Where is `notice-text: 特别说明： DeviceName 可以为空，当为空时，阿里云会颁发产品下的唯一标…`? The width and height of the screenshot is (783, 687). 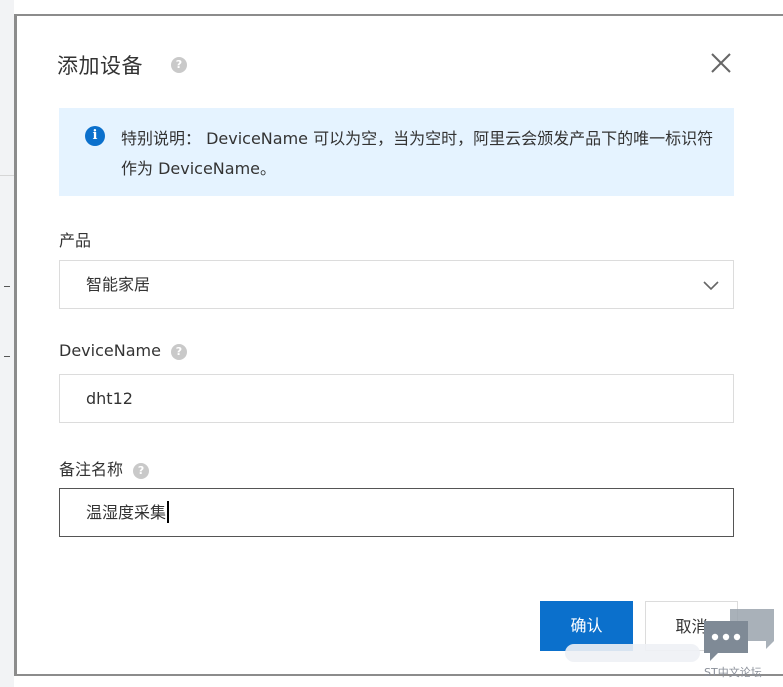 notice-text: 特别说明： DeviceName 可以为空，当为空时，阿里云会颁发产品下的唯一标… is located at coordinates (417, 153).